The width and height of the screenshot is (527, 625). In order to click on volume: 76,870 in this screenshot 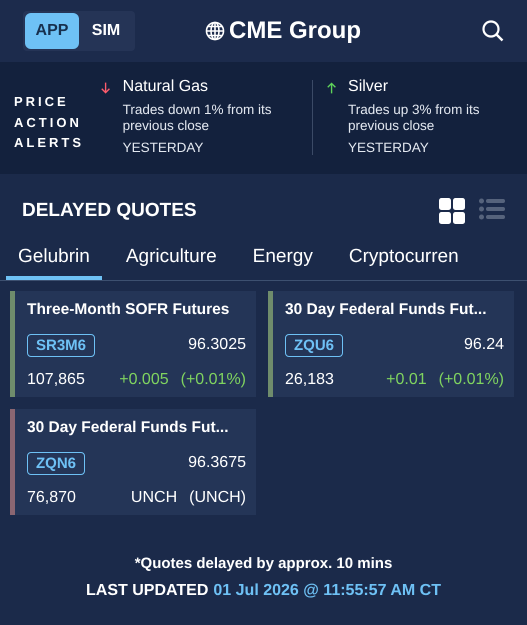, I will do `click(51, 498)`.